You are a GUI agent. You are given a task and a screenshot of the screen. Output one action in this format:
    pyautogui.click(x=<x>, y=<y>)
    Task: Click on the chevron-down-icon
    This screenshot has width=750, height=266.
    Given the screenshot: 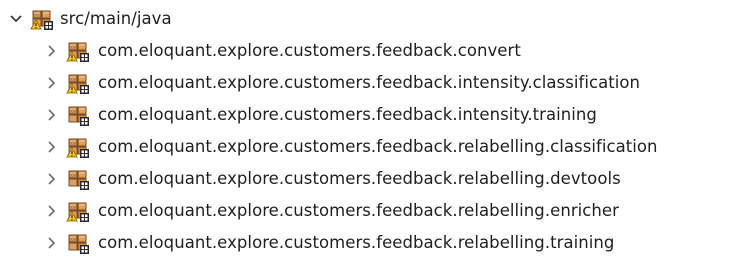 What is the action you would take?
    pyautogui.click(x=16, y=19)
    